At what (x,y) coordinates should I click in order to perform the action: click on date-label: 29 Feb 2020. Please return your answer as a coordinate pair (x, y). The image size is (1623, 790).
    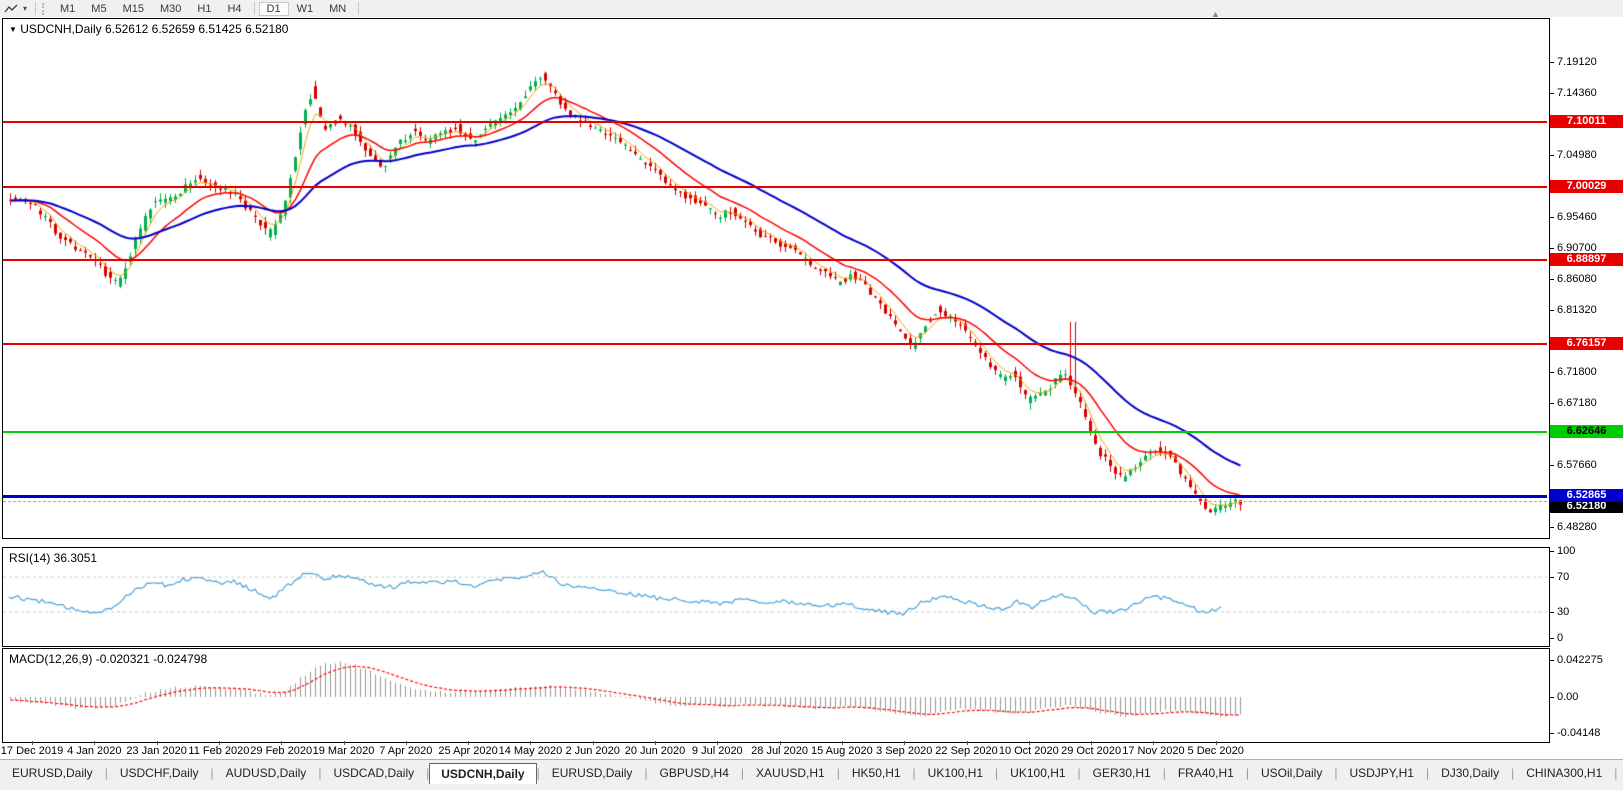
    Looking at the image, I should click on (281, 751).